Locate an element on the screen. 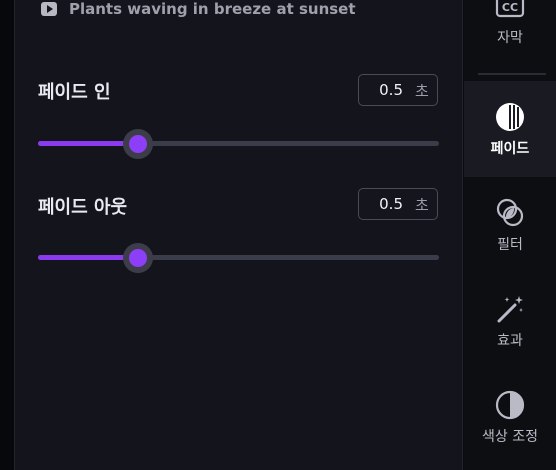 The height and width of the screenshot is (470, 556). fade-out-label: 페이드 아웃 is located at coordinates (83, 207).